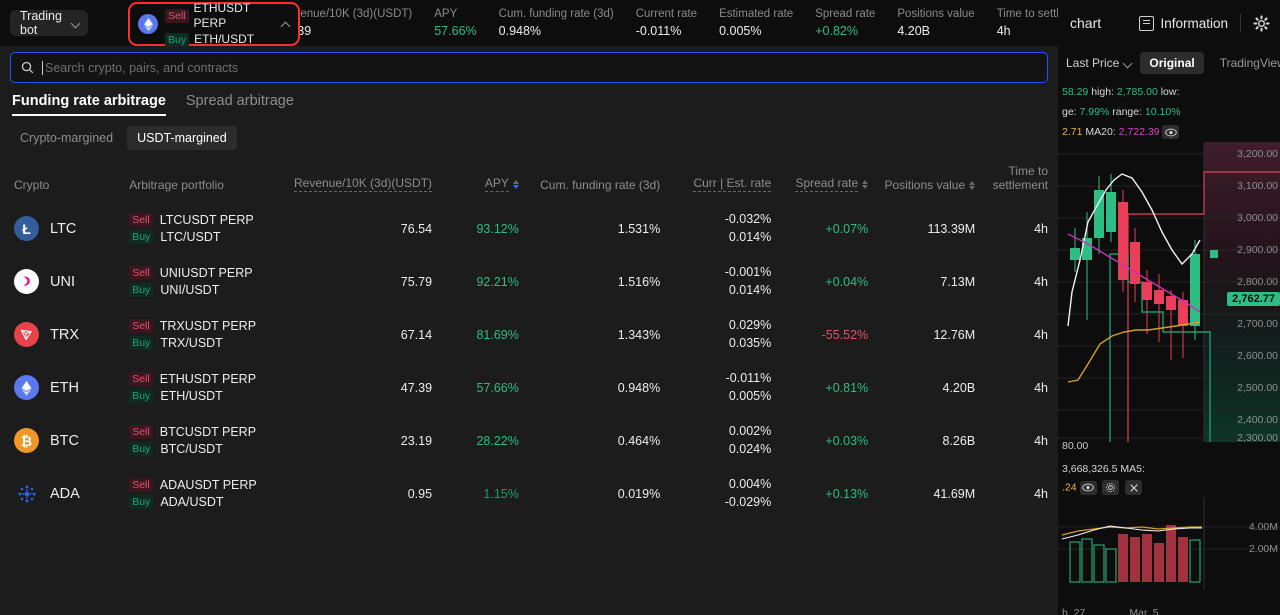 Image resolution: width=1280 pixels, height=615 pixels. Describe the element at coordinates (32, 185) in the screenshot. I see `col-label: Crypto` at that location.